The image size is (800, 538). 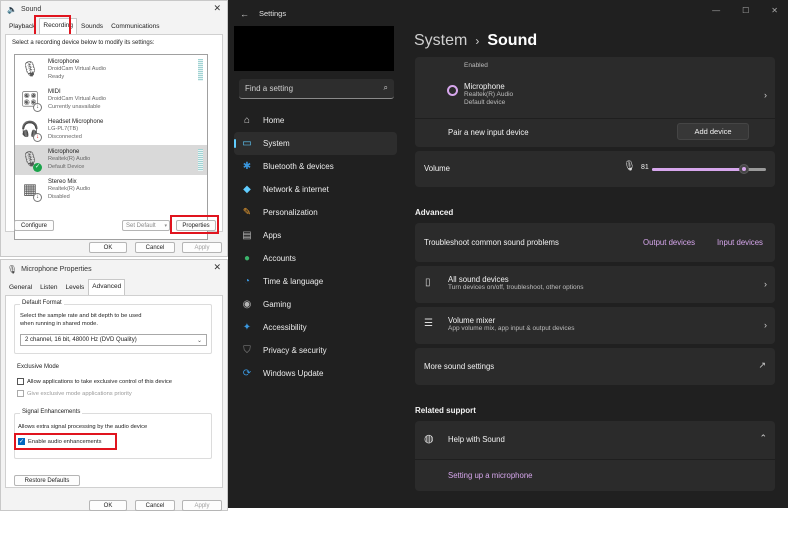 What do you see at coordinates (76, 121) in the screenshot?
I see `device-name: Headset Microphone` at bounding box center [76, 121].